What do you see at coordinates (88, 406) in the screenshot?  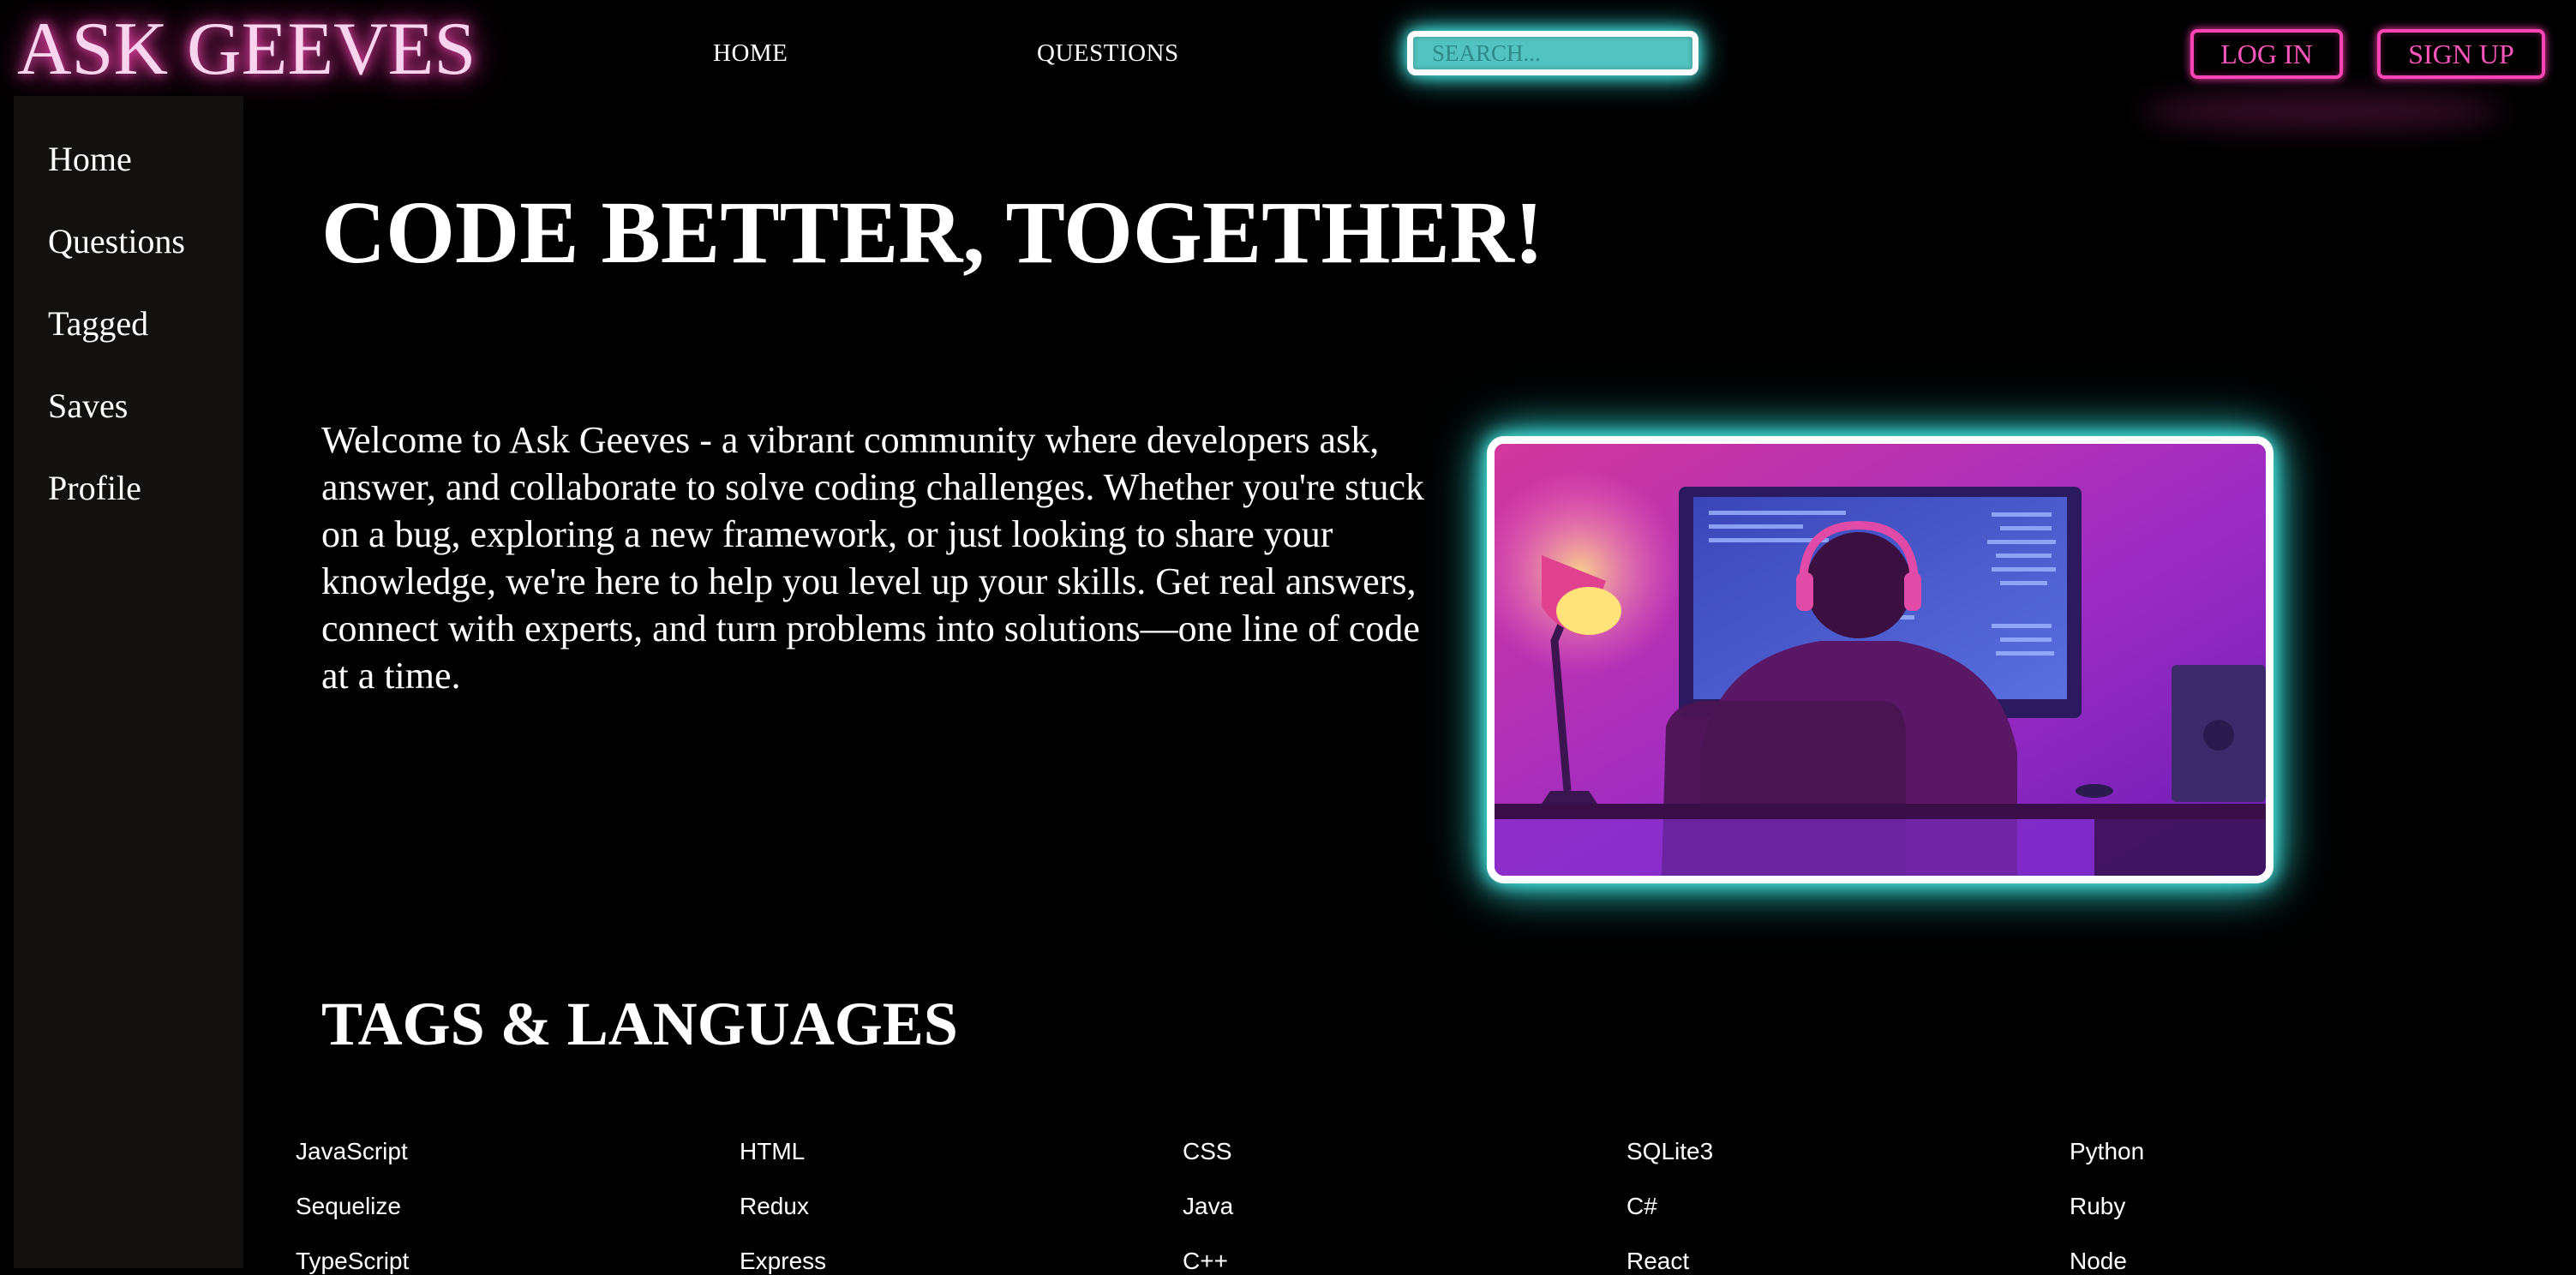 I see `sidebar-item-saves: Saves` at bounding box center [88, 406].